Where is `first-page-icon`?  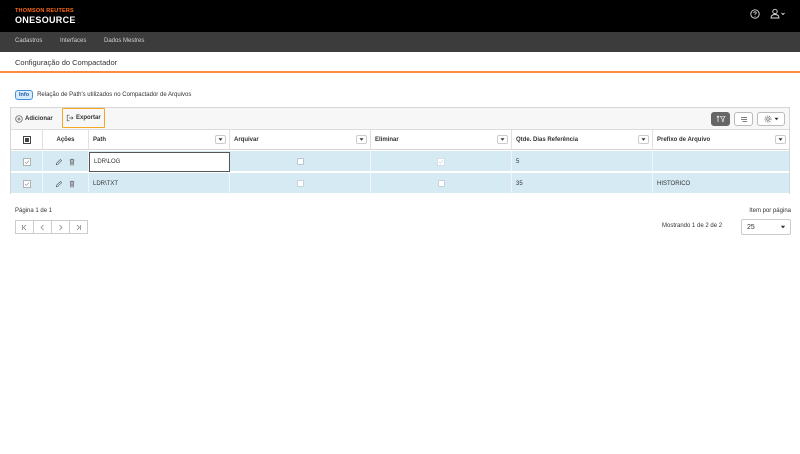
first-page-icon is located at coordinates (24, 227).